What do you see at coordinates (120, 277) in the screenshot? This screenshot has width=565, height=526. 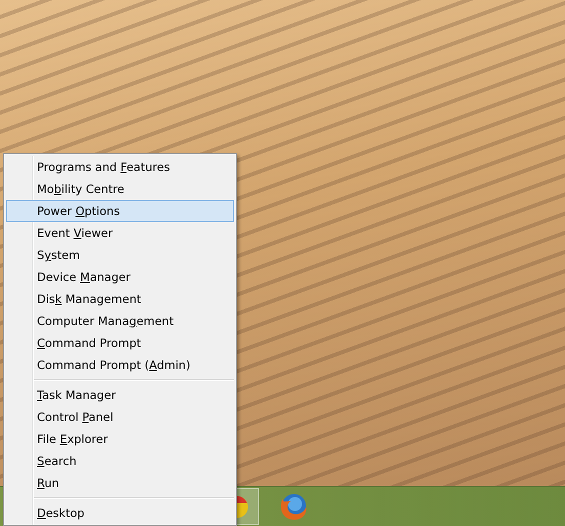 I see `menu-item: Device Manager` at bounding box center [120, 277].